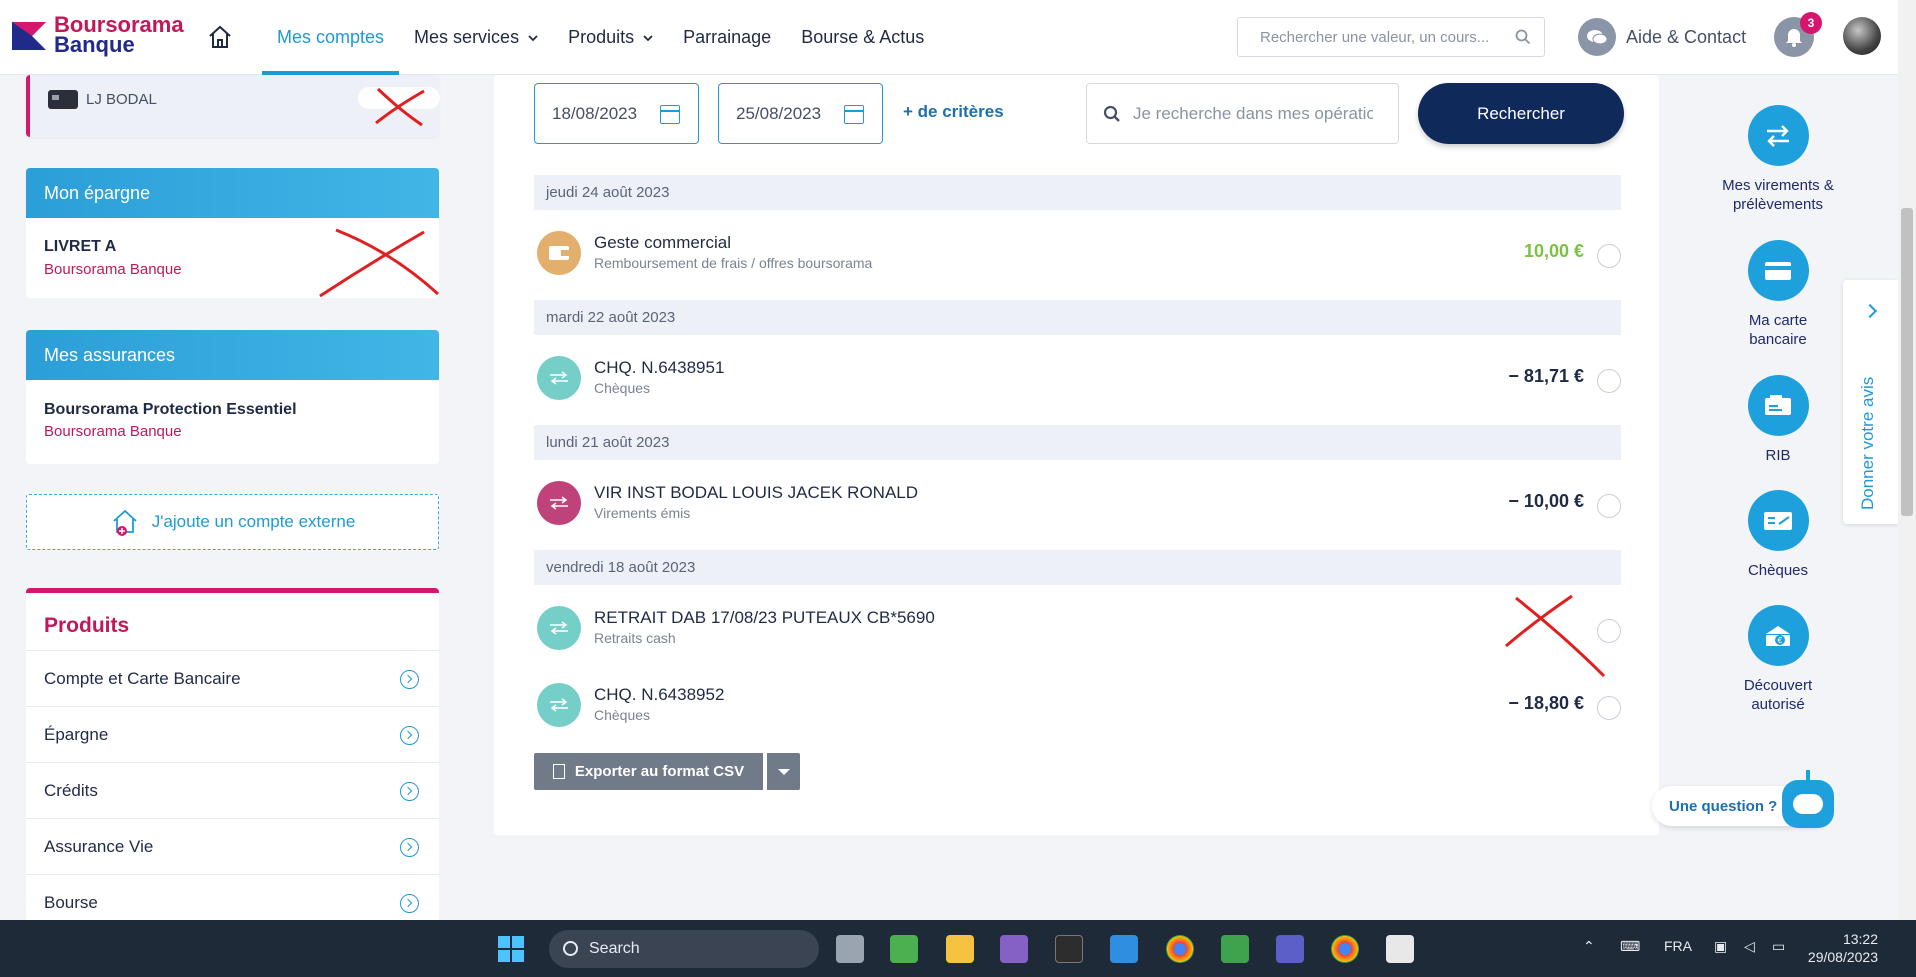 The image size is (1916, 977). I want to click on logo-text: Boursorama Banque, so click(119, 34).